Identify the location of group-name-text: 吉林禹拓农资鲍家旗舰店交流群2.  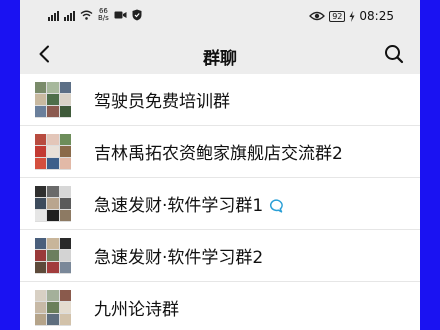
(218, 154).